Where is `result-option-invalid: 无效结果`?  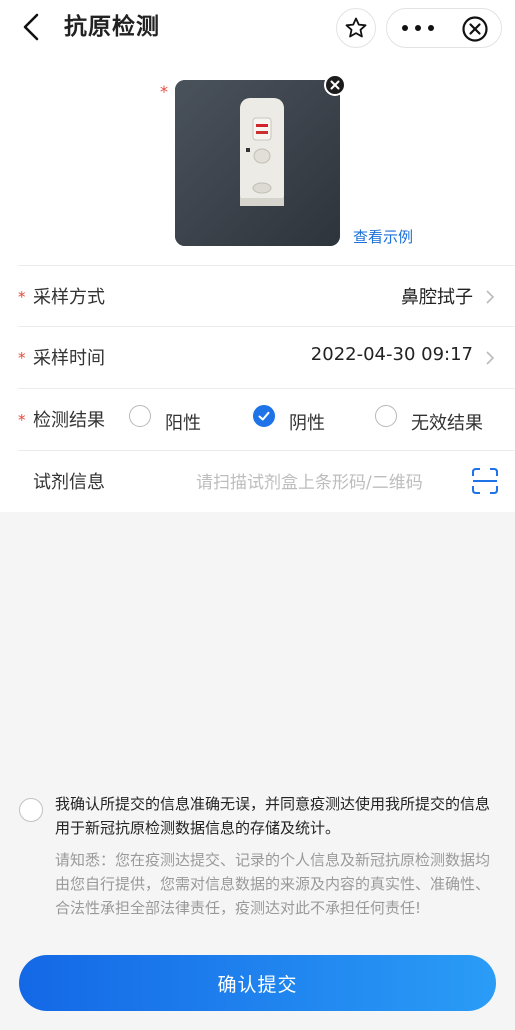 result-option-invalid: 无效结果 is located at coordinates (429, 418).